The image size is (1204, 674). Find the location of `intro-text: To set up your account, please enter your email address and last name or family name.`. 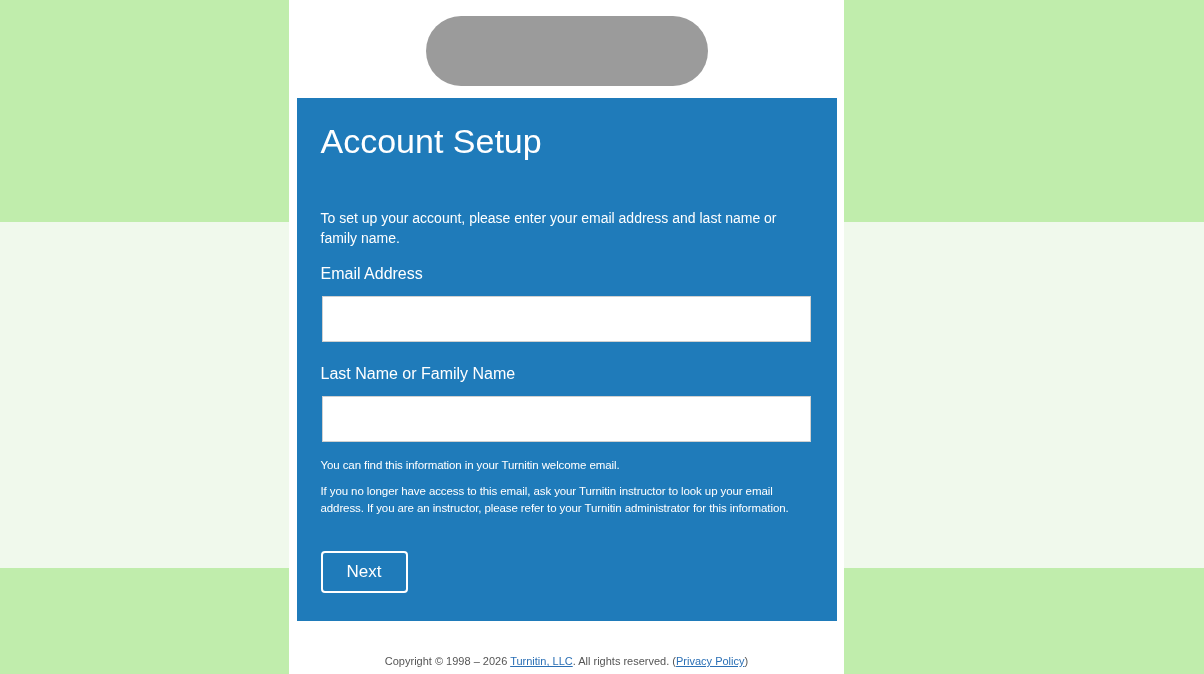

intro-text: To set up your account, please enter your email address and last name or family name. is located at coordinates (549, 228).